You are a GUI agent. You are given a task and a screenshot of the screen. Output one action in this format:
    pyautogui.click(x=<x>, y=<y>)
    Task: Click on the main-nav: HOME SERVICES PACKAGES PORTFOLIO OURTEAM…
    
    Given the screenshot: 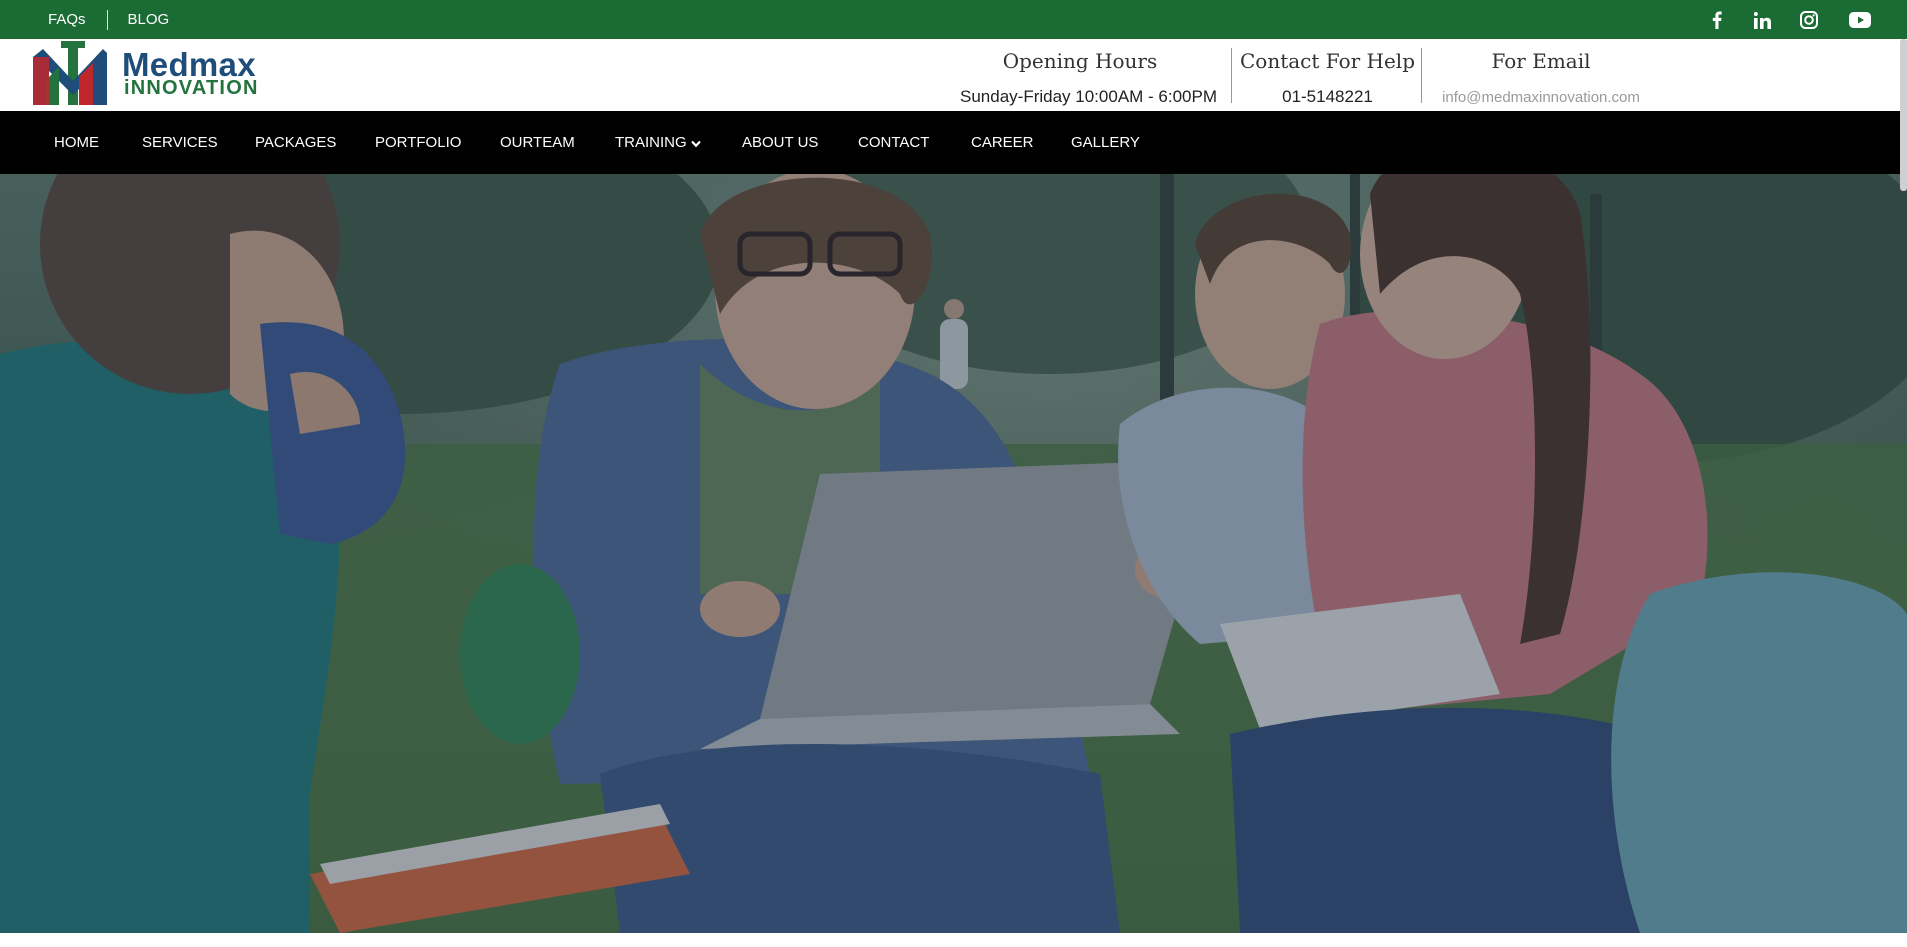 What is the action you would take?
    pyautogui.click(x=953, y=142)
    